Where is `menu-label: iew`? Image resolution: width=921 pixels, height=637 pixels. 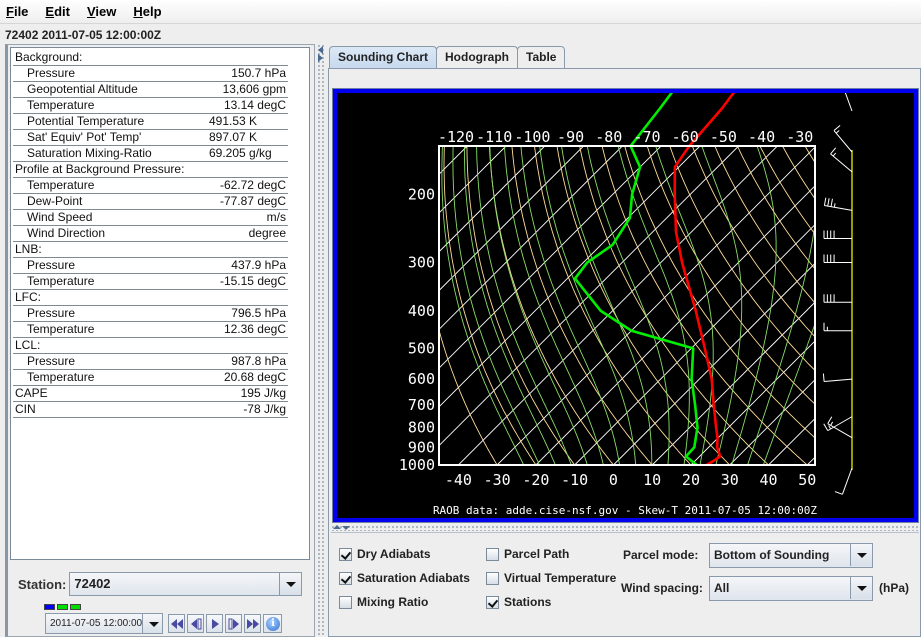
menu-label: iew is located at coordinates (106, 11).